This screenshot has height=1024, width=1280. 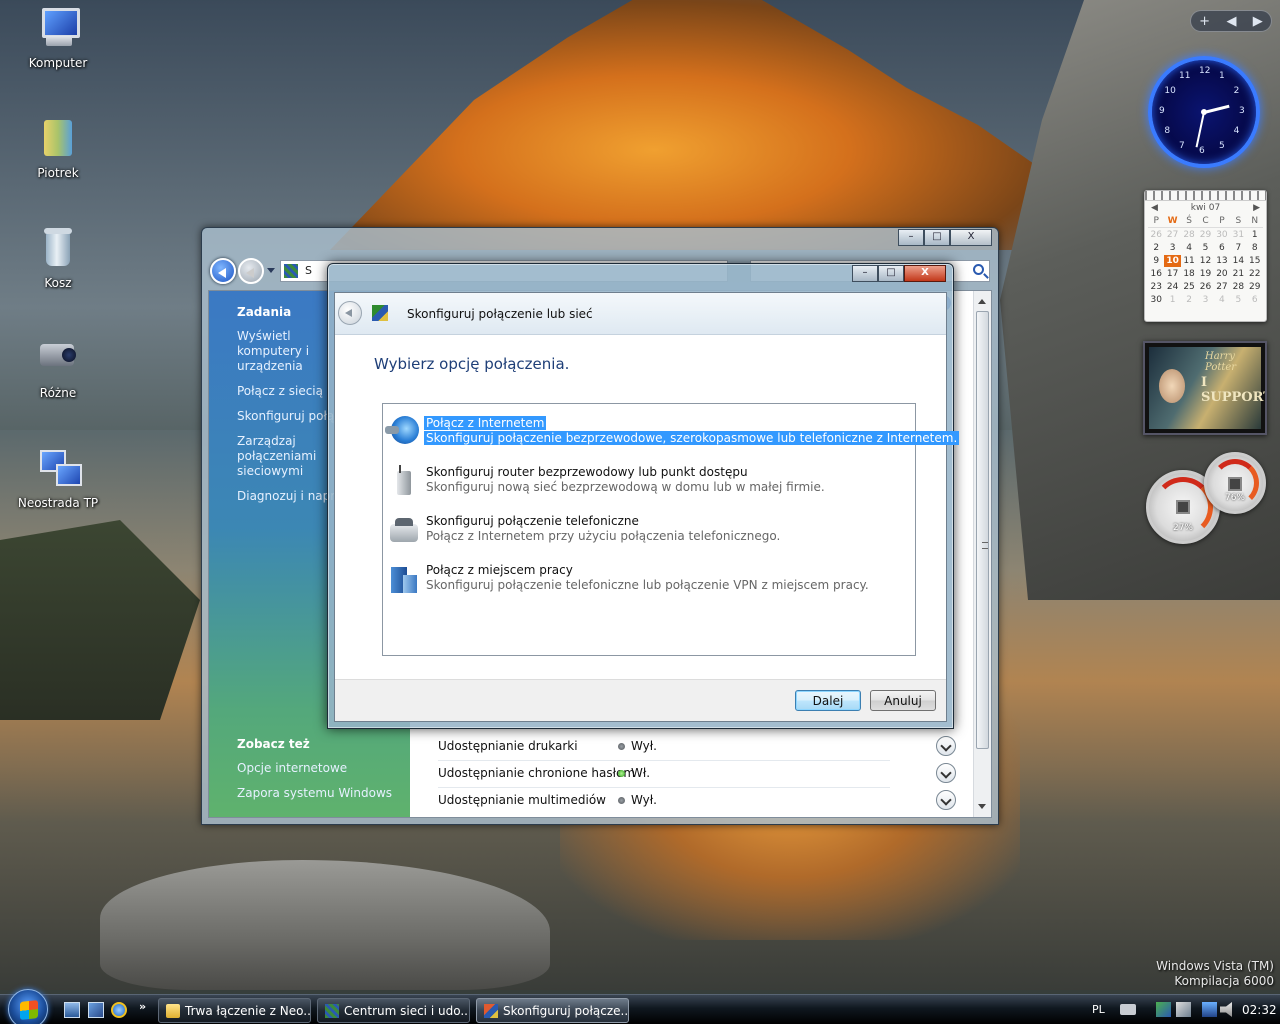 What do you see at coordinates (1222, 274) in the screenshot?
I see `calendar-day: 20` at bounding box center [1222, 274].